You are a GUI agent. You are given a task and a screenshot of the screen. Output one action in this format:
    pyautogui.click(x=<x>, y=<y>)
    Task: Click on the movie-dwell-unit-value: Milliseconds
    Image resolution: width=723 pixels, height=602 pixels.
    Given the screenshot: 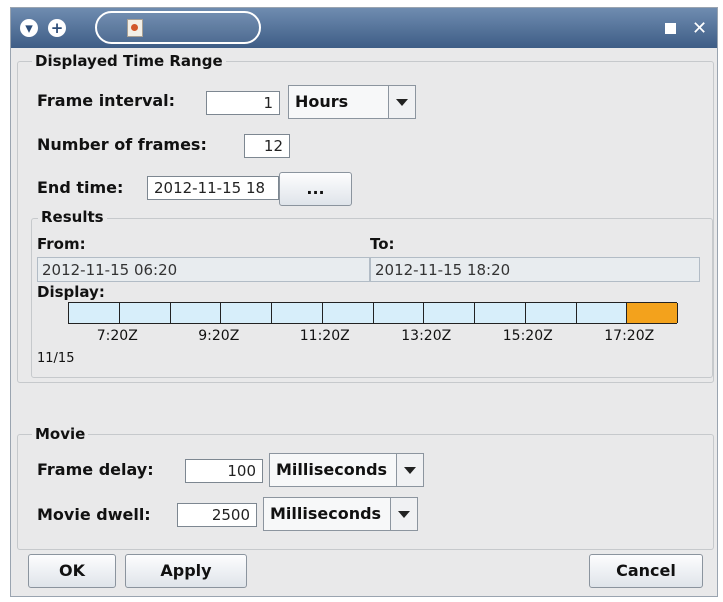 What is the action you would take?
    pyautogui.click(x=326, y=513)
    